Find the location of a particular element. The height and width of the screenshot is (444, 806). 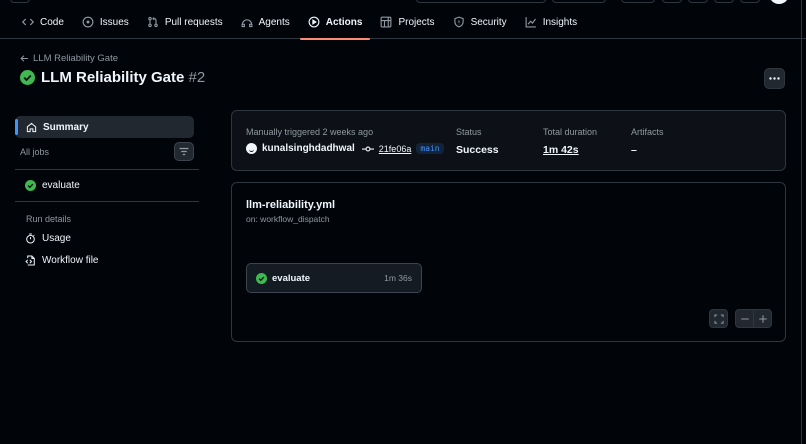

create-new-button is located at coordinates (638, 1).